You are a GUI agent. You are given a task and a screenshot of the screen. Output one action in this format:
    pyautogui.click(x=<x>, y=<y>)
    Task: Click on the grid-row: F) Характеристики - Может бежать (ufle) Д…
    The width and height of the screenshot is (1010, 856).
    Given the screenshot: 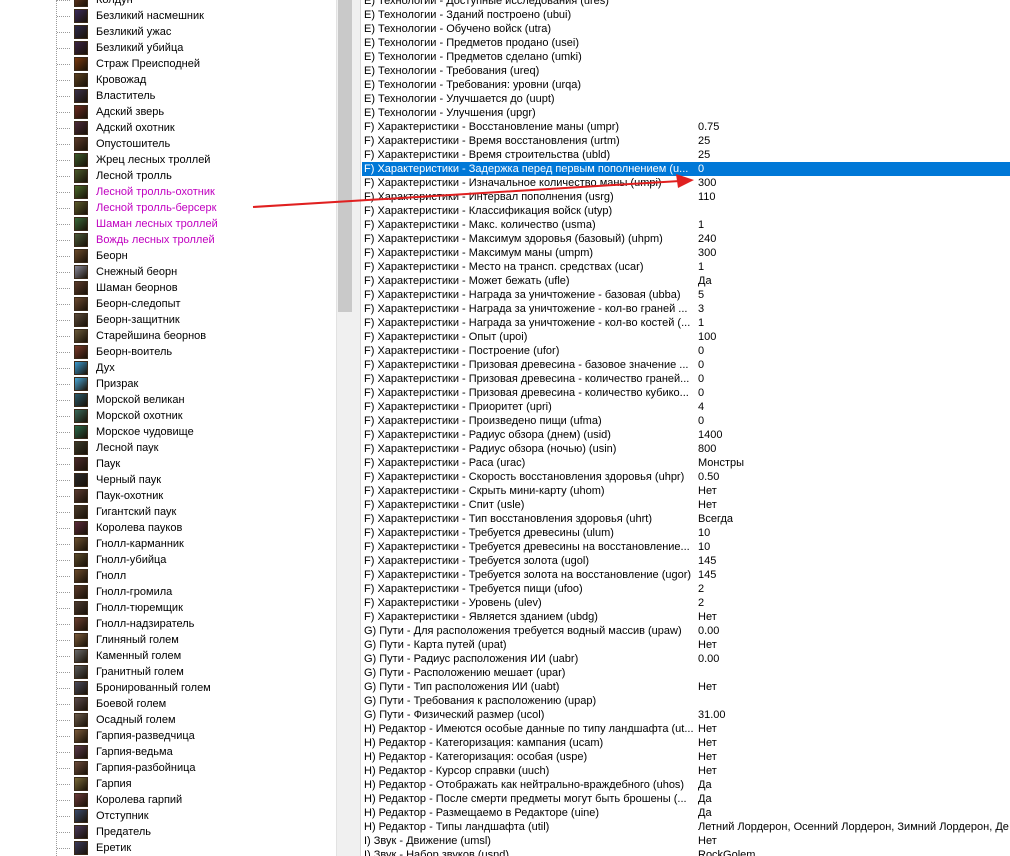 What is the action you would take?
    pyautogui.click(x=686, y=281)
    